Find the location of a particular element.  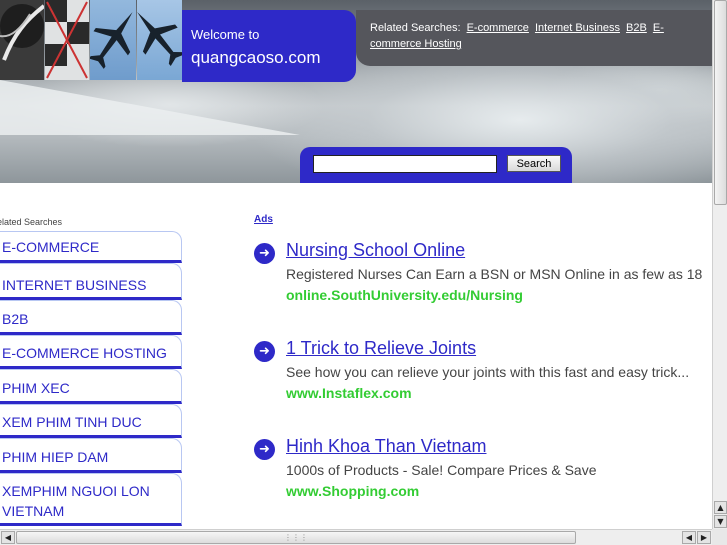

pen-icon is located at coordinates (22, 32).